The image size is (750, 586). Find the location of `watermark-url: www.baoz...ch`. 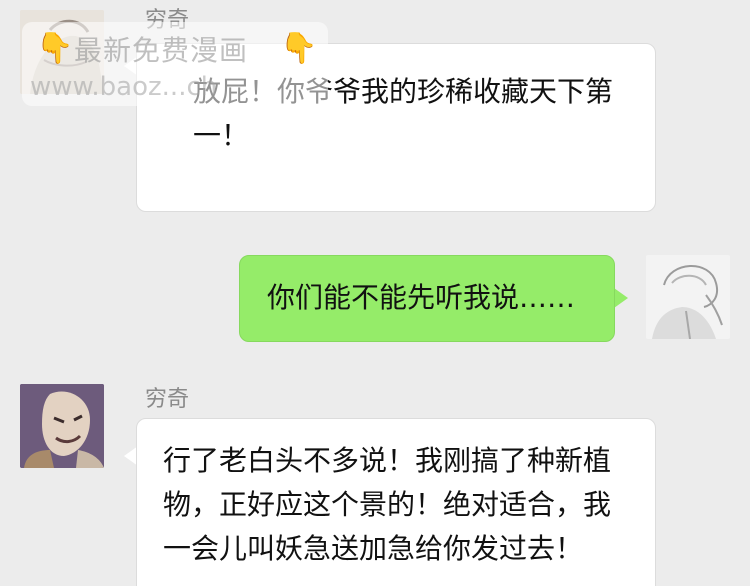

watermark-url: www.baoz...ch is located at coordinates (124, 87).